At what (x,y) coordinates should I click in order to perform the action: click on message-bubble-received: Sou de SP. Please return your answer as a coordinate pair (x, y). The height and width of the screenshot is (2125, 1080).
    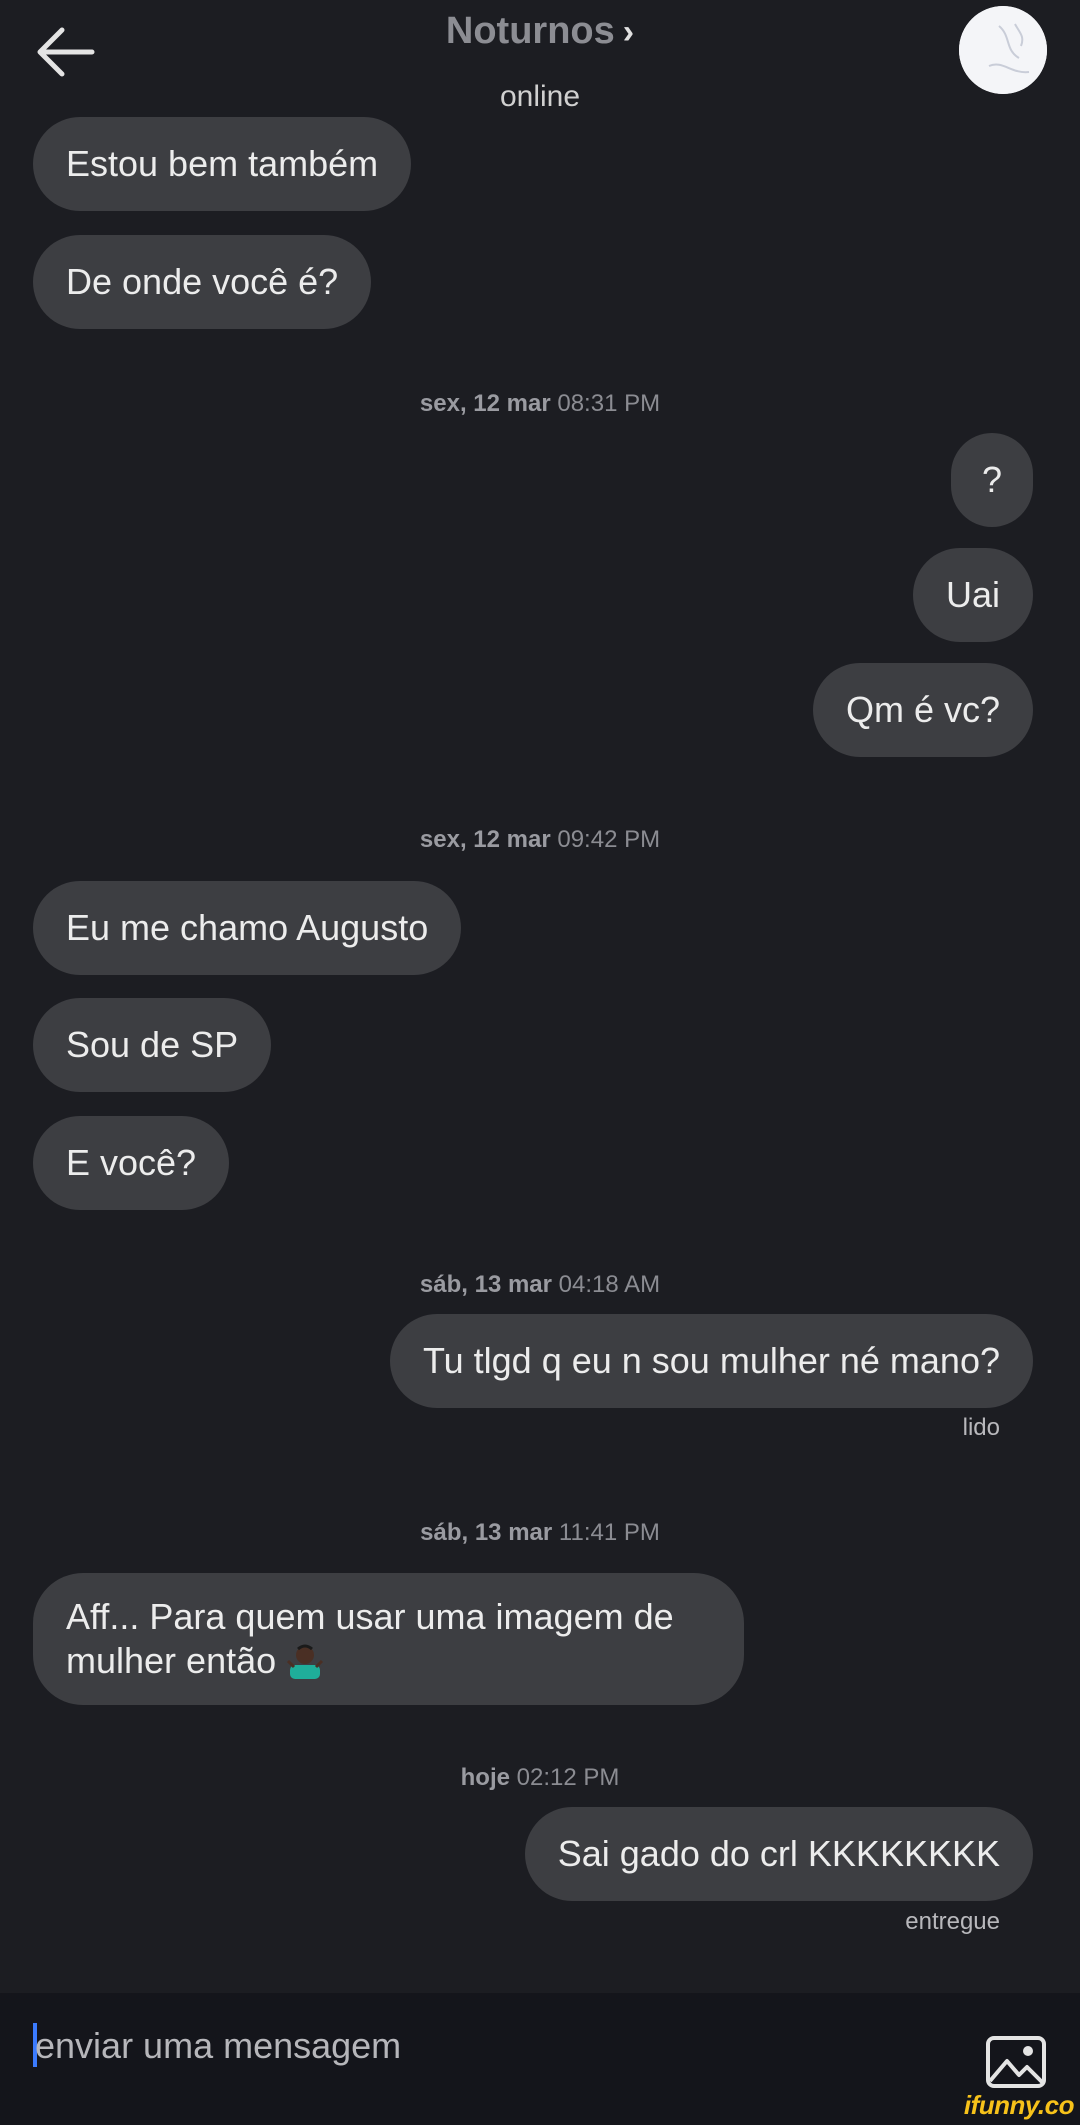
    Looking at the image, I should click on (152, 1045).